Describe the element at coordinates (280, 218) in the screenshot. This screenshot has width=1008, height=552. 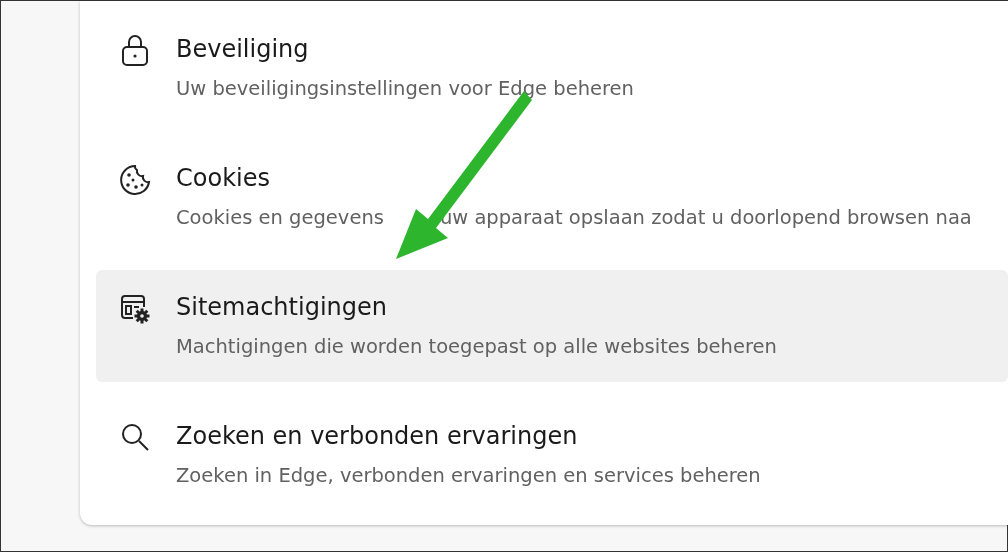
I see `item-description: Cookies en gegevens` at that location.